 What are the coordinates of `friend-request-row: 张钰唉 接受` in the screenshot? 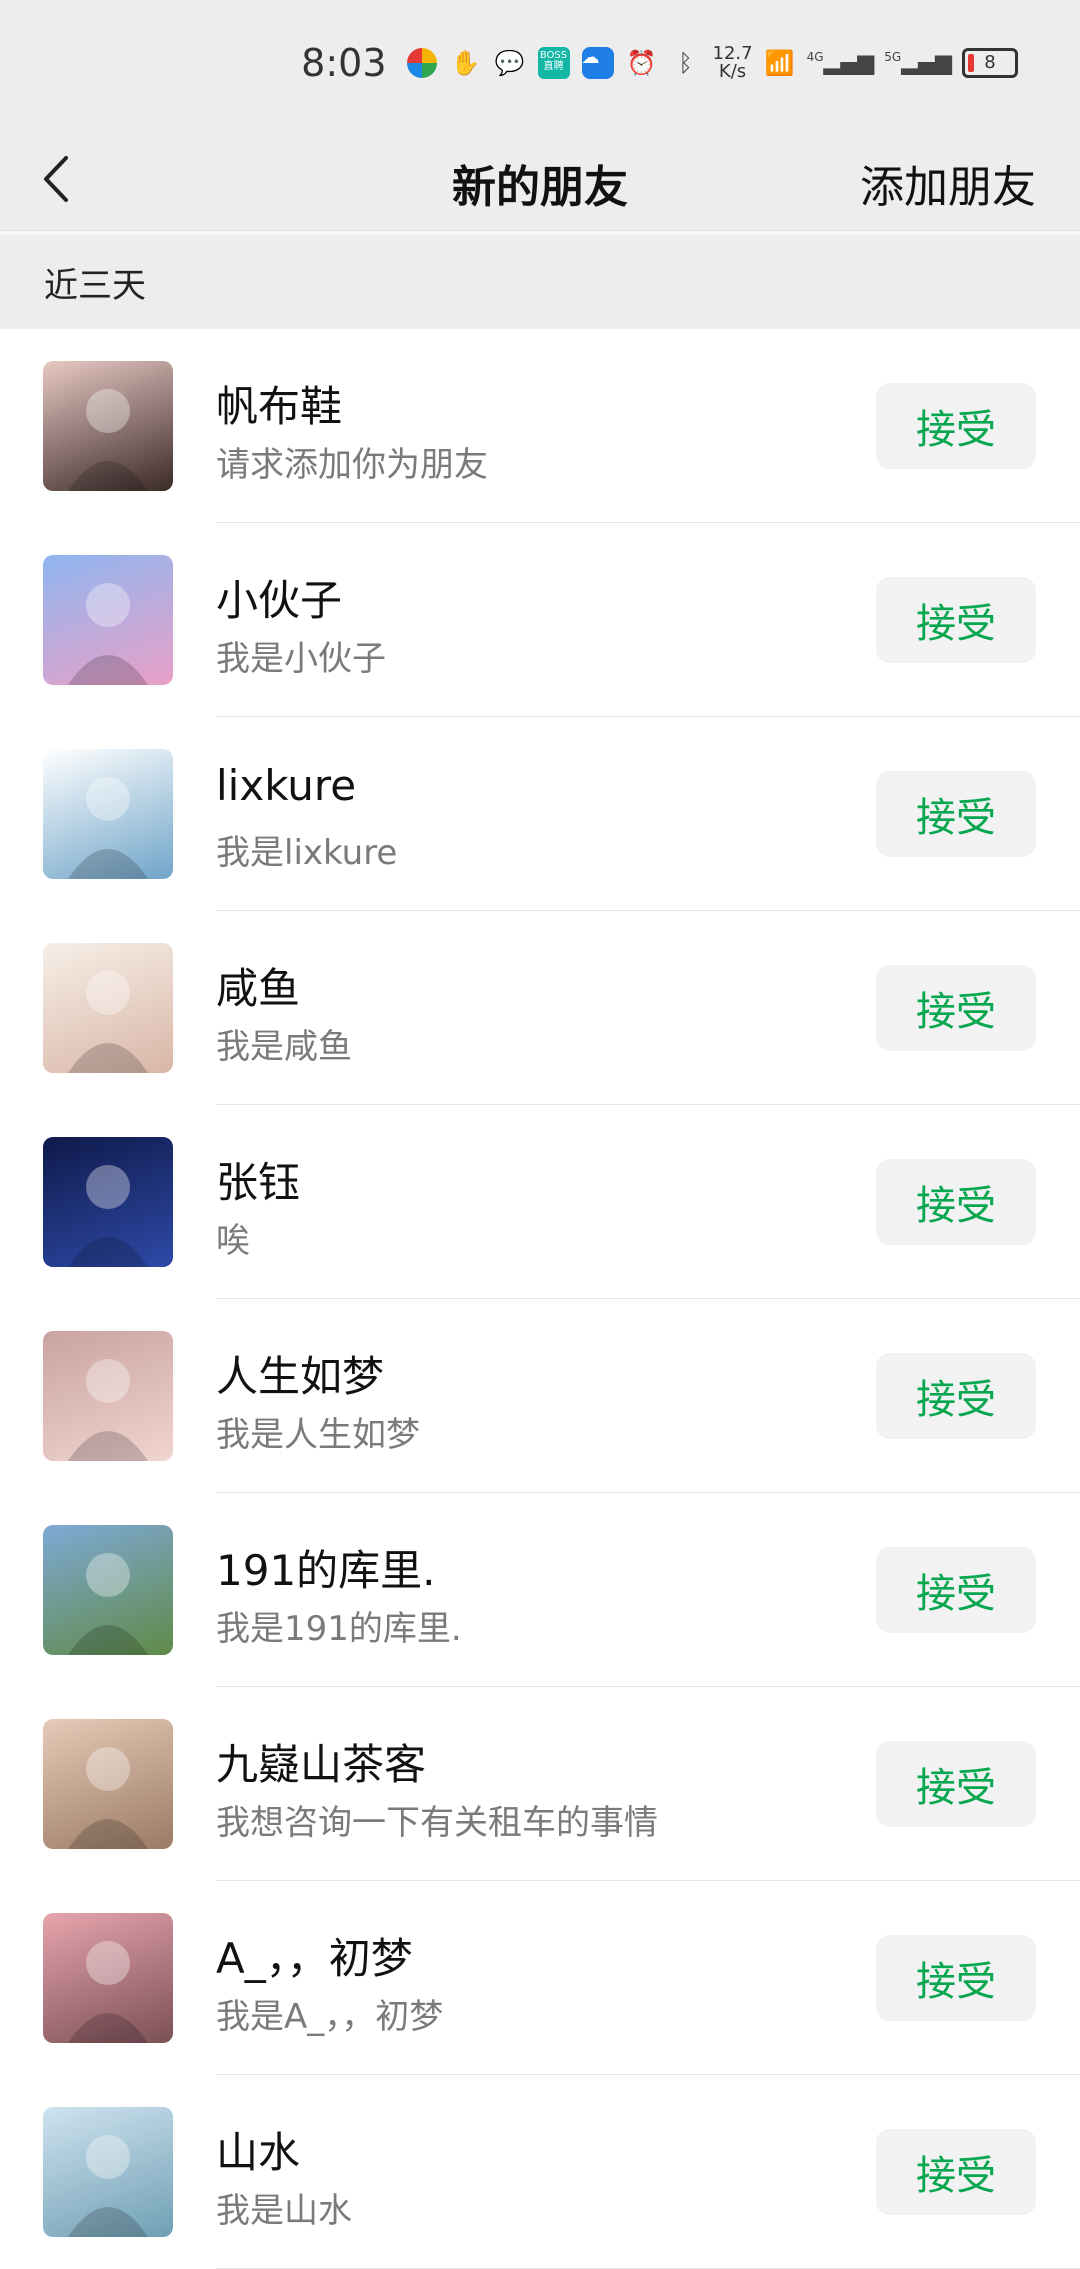 It's located at (540, 1202).